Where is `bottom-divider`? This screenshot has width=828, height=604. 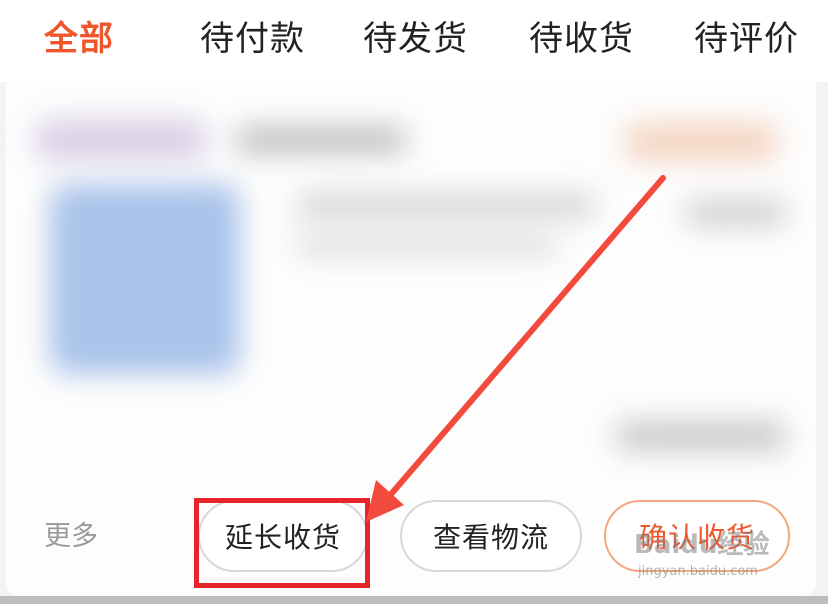
bottom-divider is located at coordinates (414, 600).